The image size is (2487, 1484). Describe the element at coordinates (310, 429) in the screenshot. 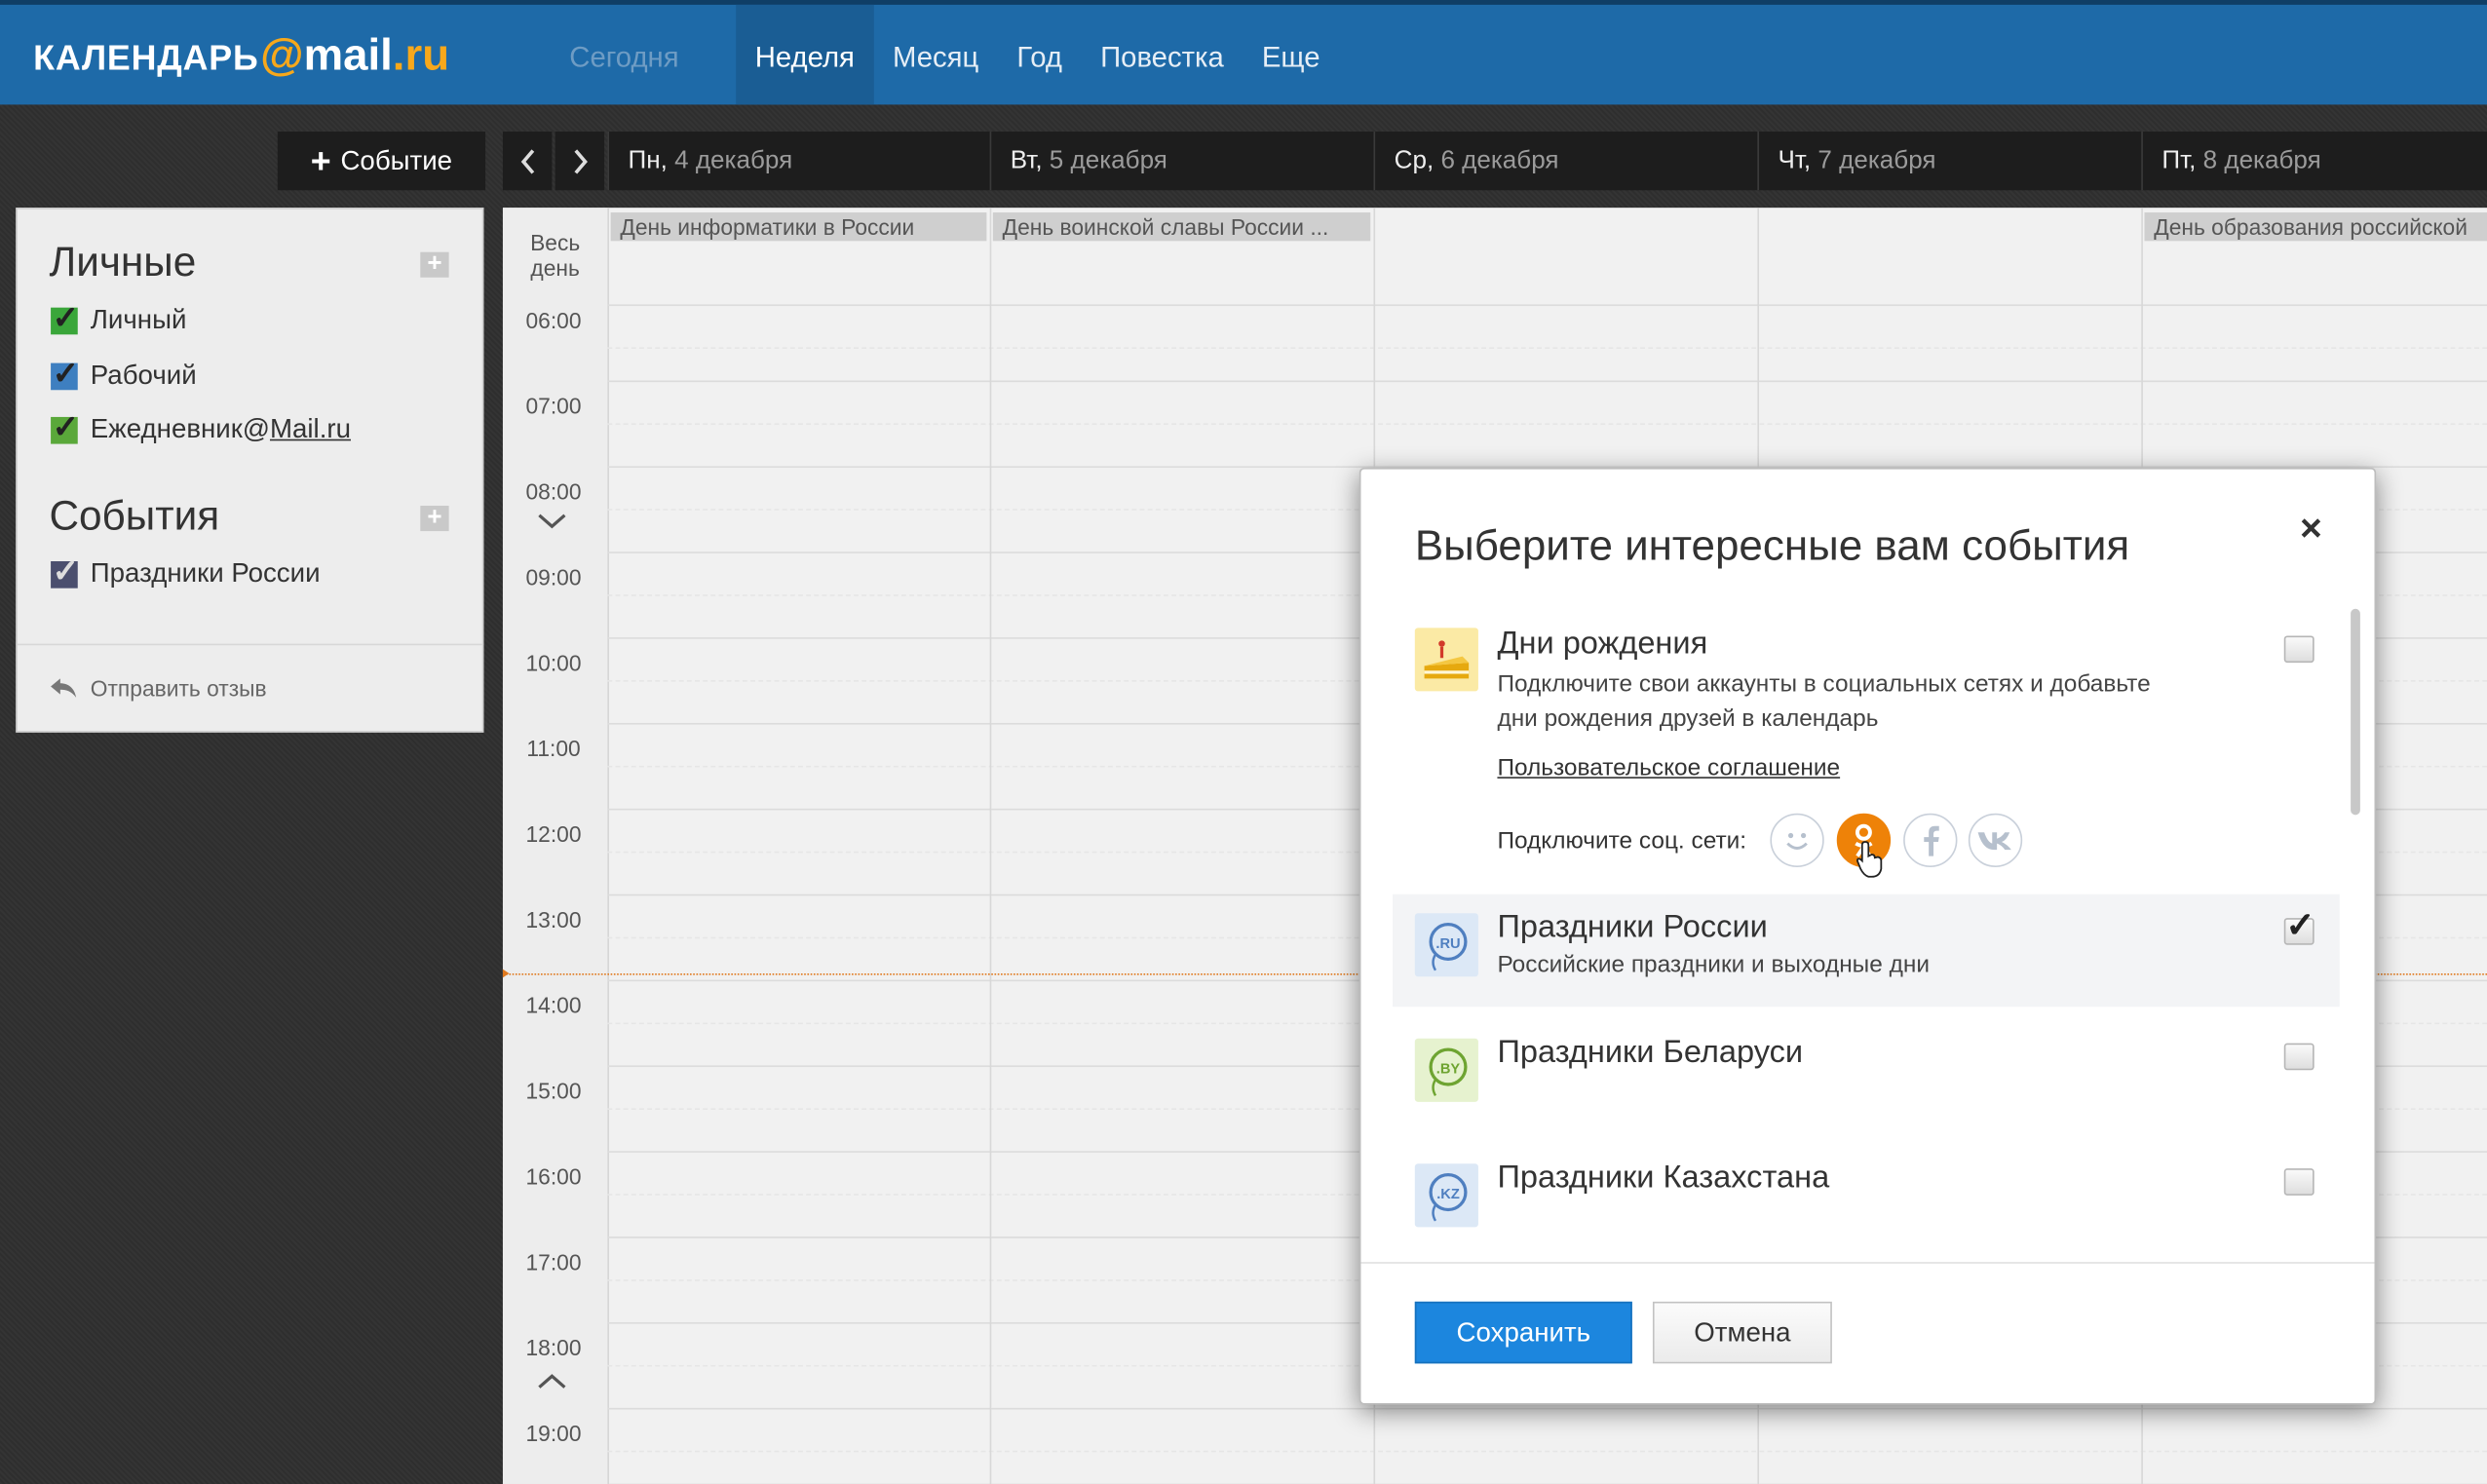

I see `mailru-link: Mail.ru` at that location.